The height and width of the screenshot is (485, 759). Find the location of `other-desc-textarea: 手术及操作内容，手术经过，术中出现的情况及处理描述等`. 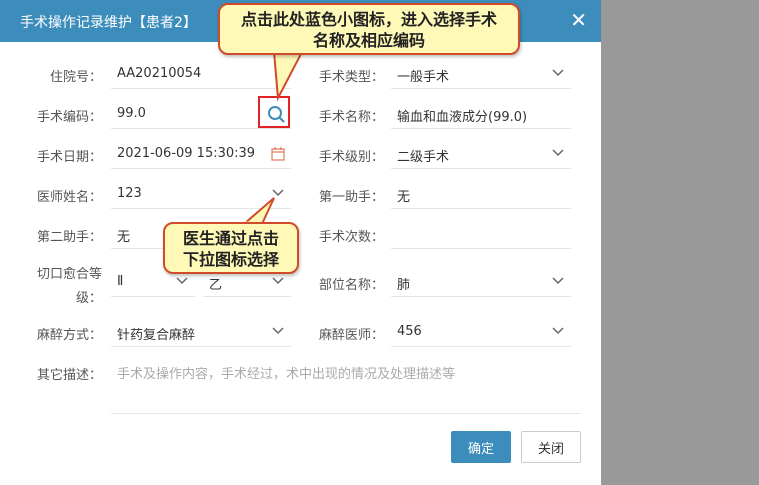

other-desc-textarea: 手术及操作内容，手术经过，术中出现的情况及处理描述等 is located at coordinates (346, 386).